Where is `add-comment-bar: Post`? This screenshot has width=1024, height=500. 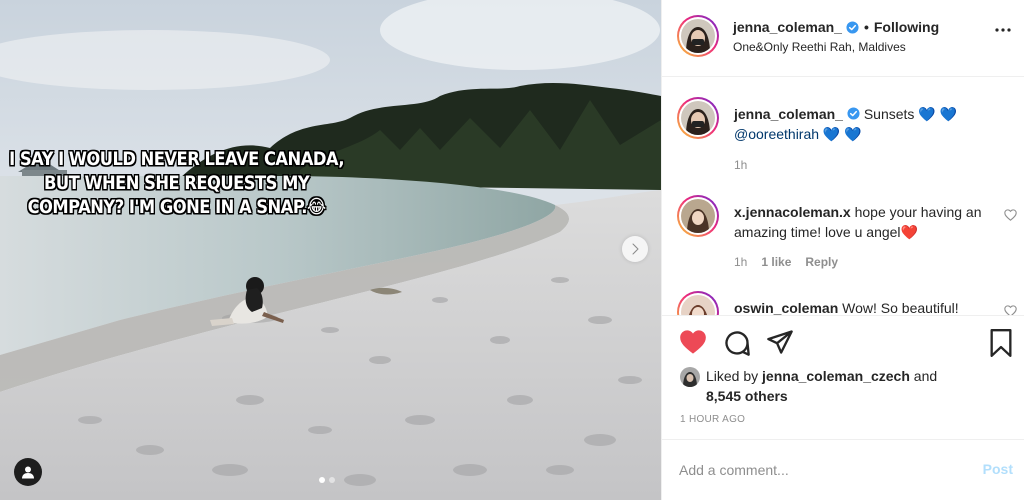 add-comment-bar: Post is located at coordinates (843, 469).